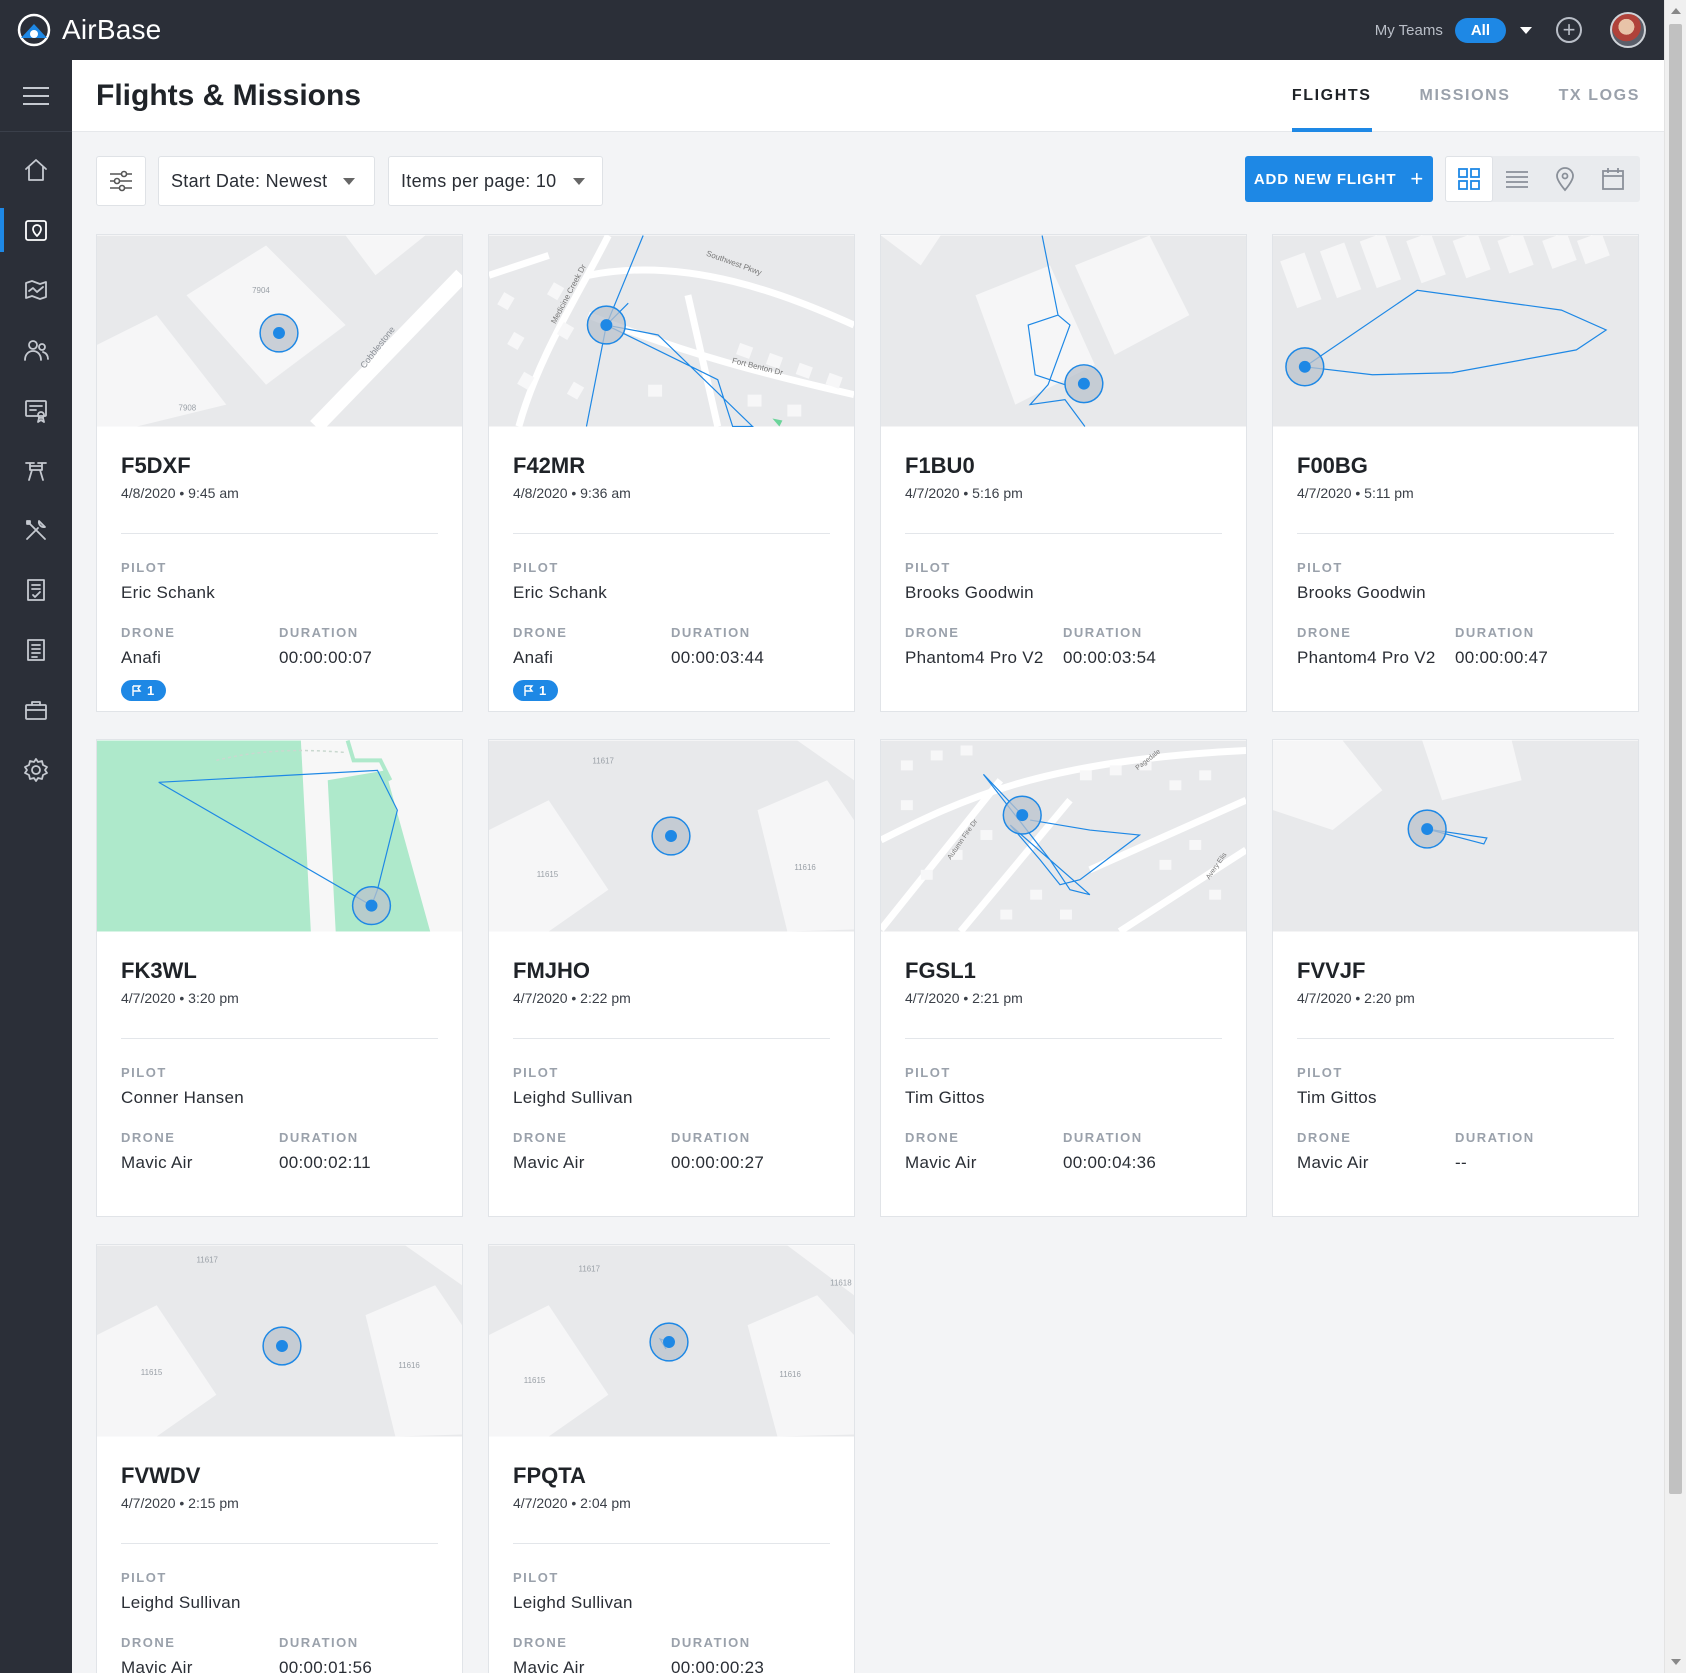 The height and width of the screenshot is (1673, 1686). I want to click on sidebar-item-checklists, so click(36, 590).